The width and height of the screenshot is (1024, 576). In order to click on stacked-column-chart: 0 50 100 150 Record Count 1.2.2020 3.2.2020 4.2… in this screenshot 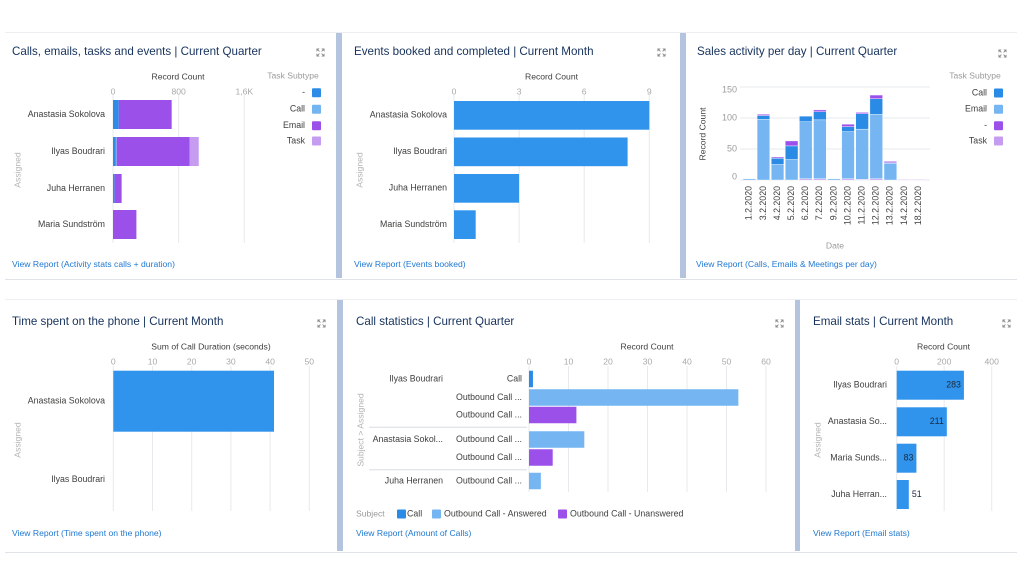, I will do `click(850, 160)`.